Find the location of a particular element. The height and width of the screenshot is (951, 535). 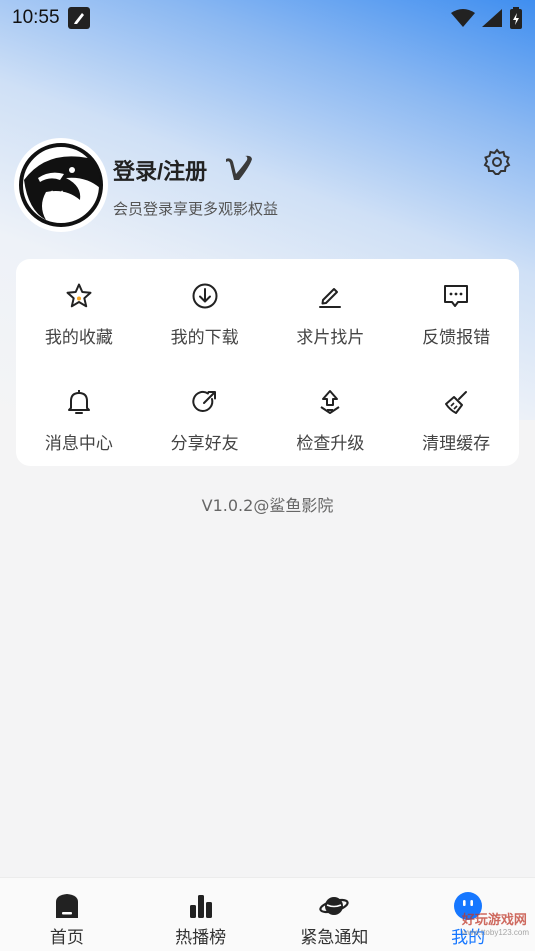

chat-bubble-icon is located at coordinates (456, 296).